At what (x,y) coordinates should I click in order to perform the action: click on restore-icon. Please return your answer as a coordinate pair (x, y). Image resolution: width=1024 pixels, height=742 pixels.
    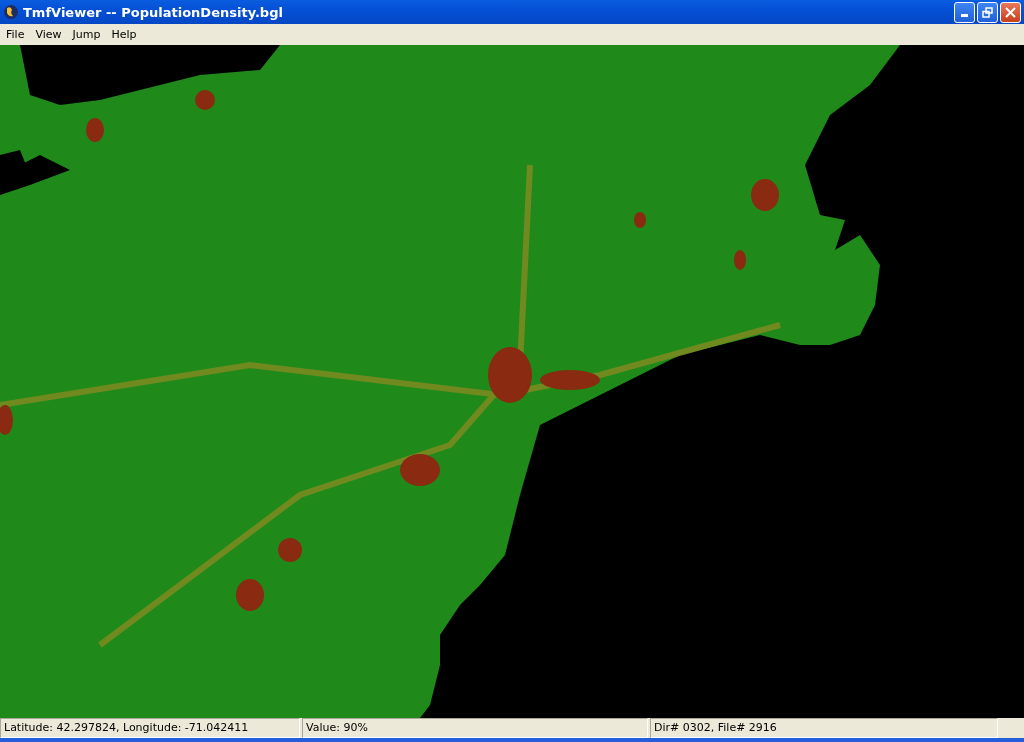
    Looking at the image, I should click on (987, 12).